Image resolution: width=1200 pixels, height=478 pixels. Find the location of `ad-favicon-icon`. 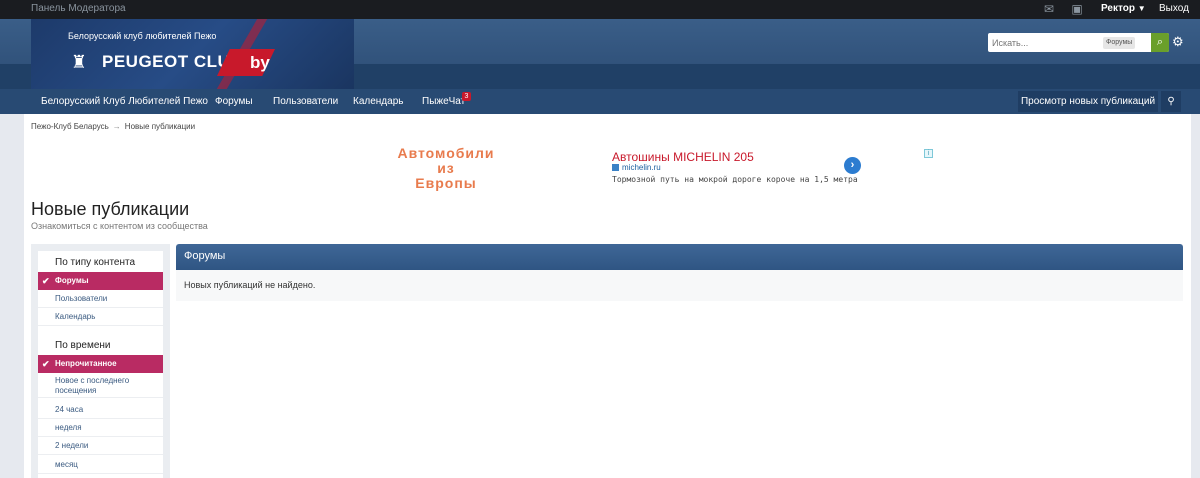

ad-favicon-icon is located at coordinates (615, 168).